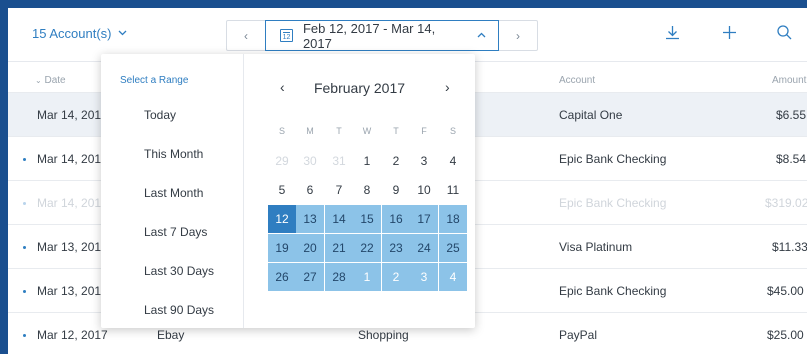  I want to click on calendar-day: 5, so click(282, 190).